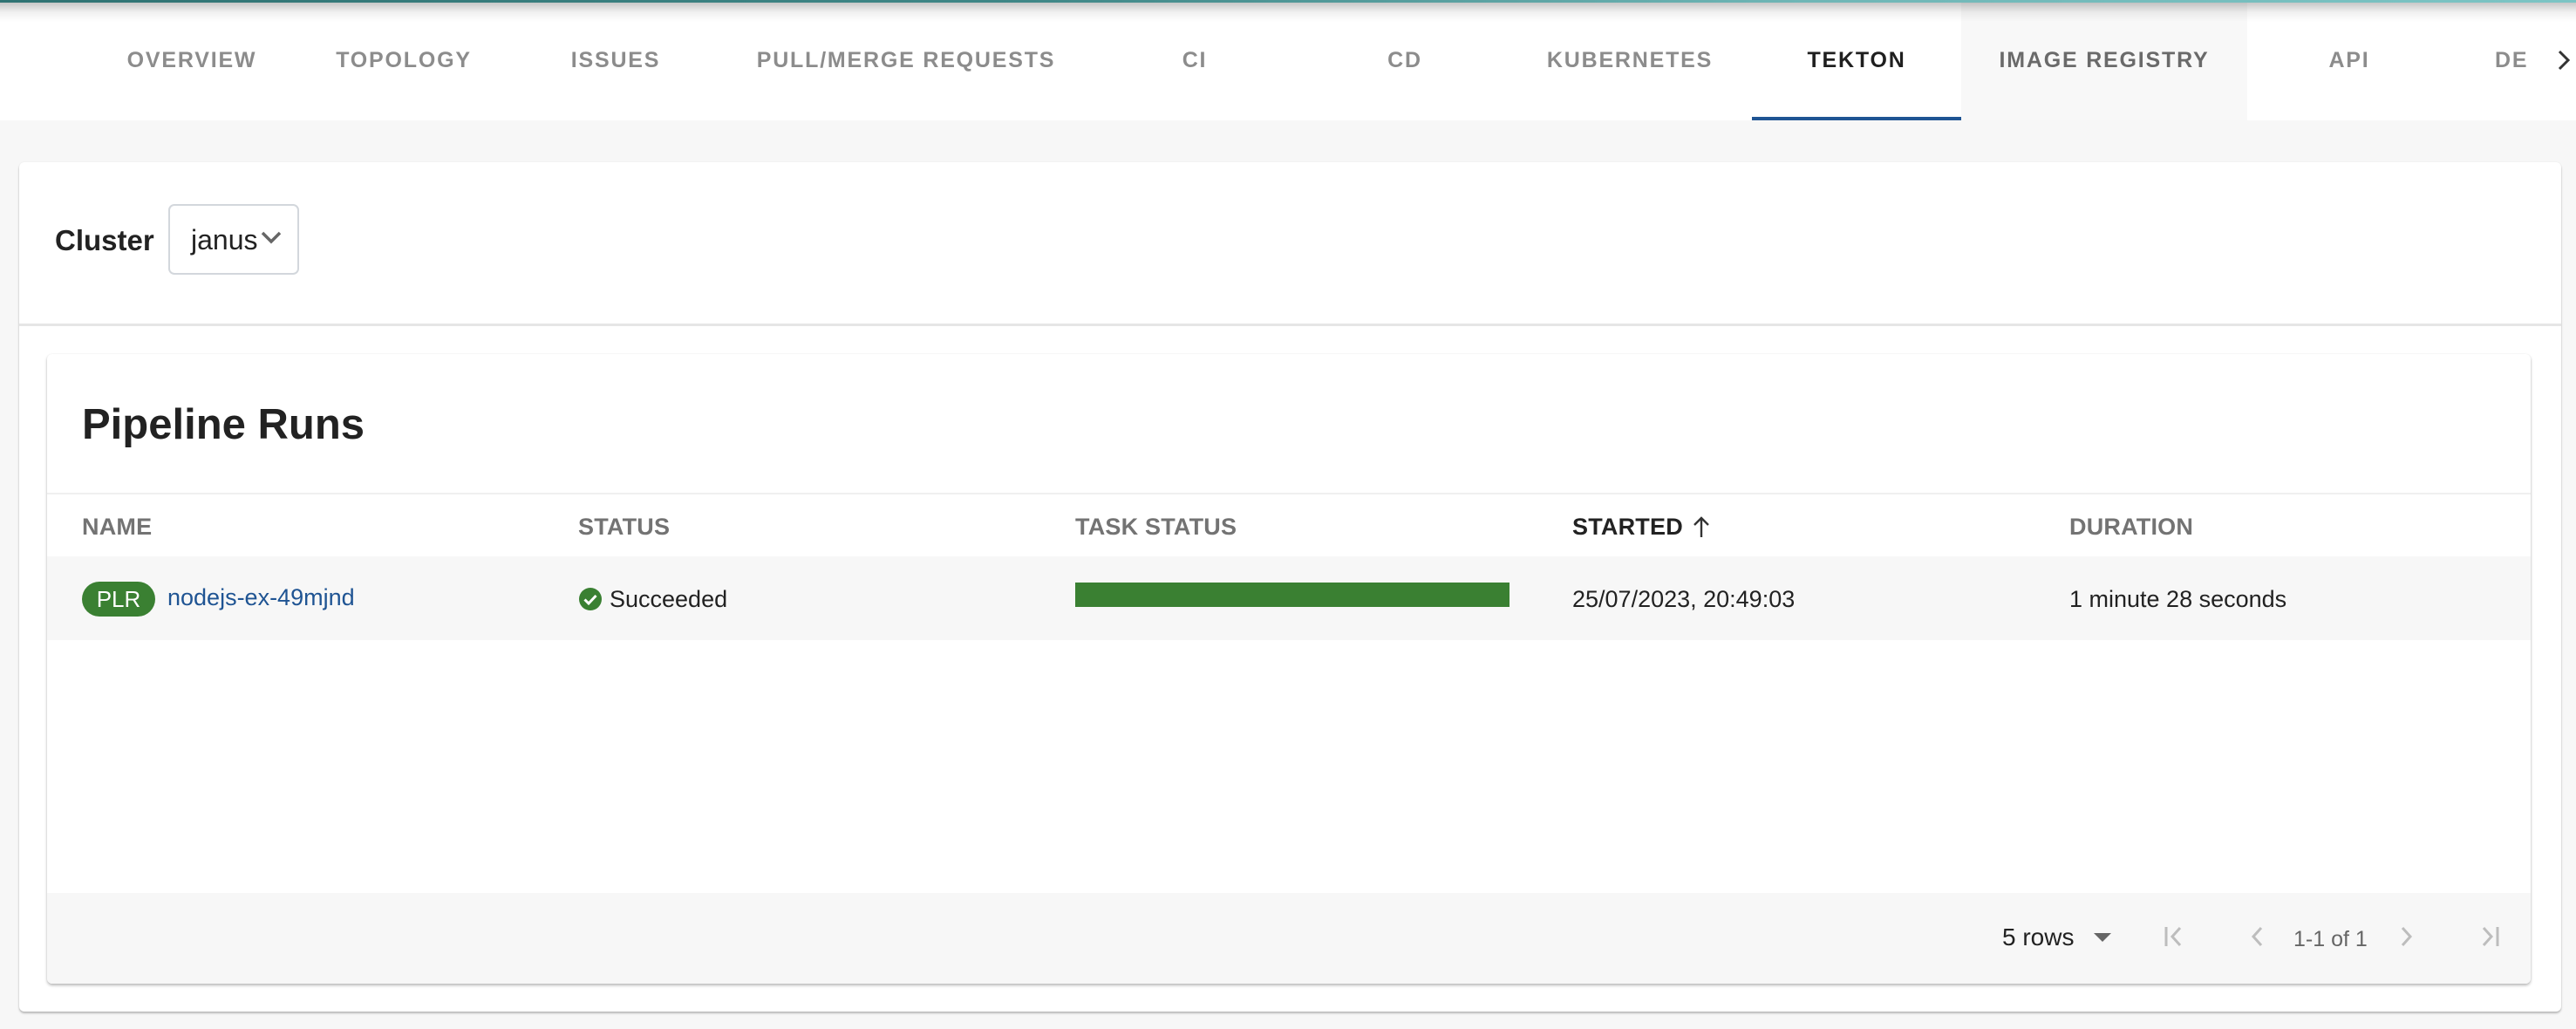 This screenshot has height=1029, width=2576. I want to click on pipeline-run-badge: PLR, so click(119, 599).